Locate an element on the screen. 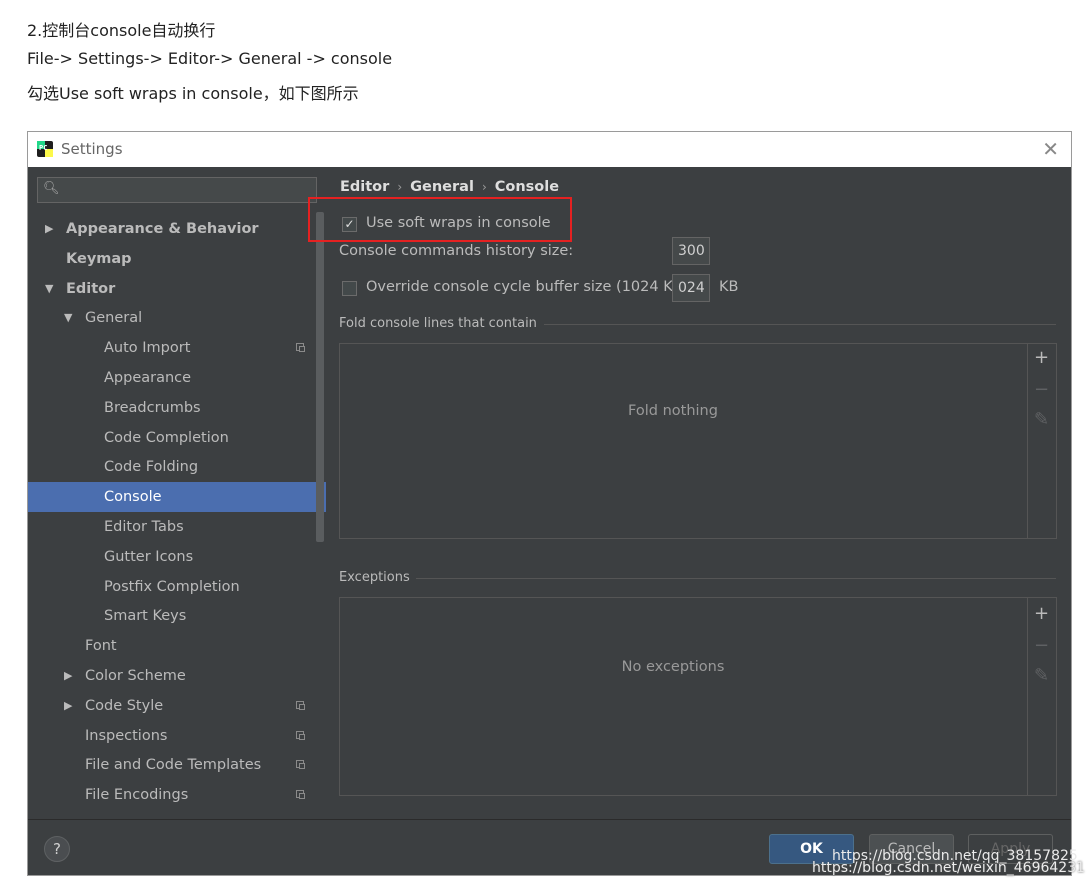  tree-item-code-folding: Code Folding is located at coordinates (177, 467).